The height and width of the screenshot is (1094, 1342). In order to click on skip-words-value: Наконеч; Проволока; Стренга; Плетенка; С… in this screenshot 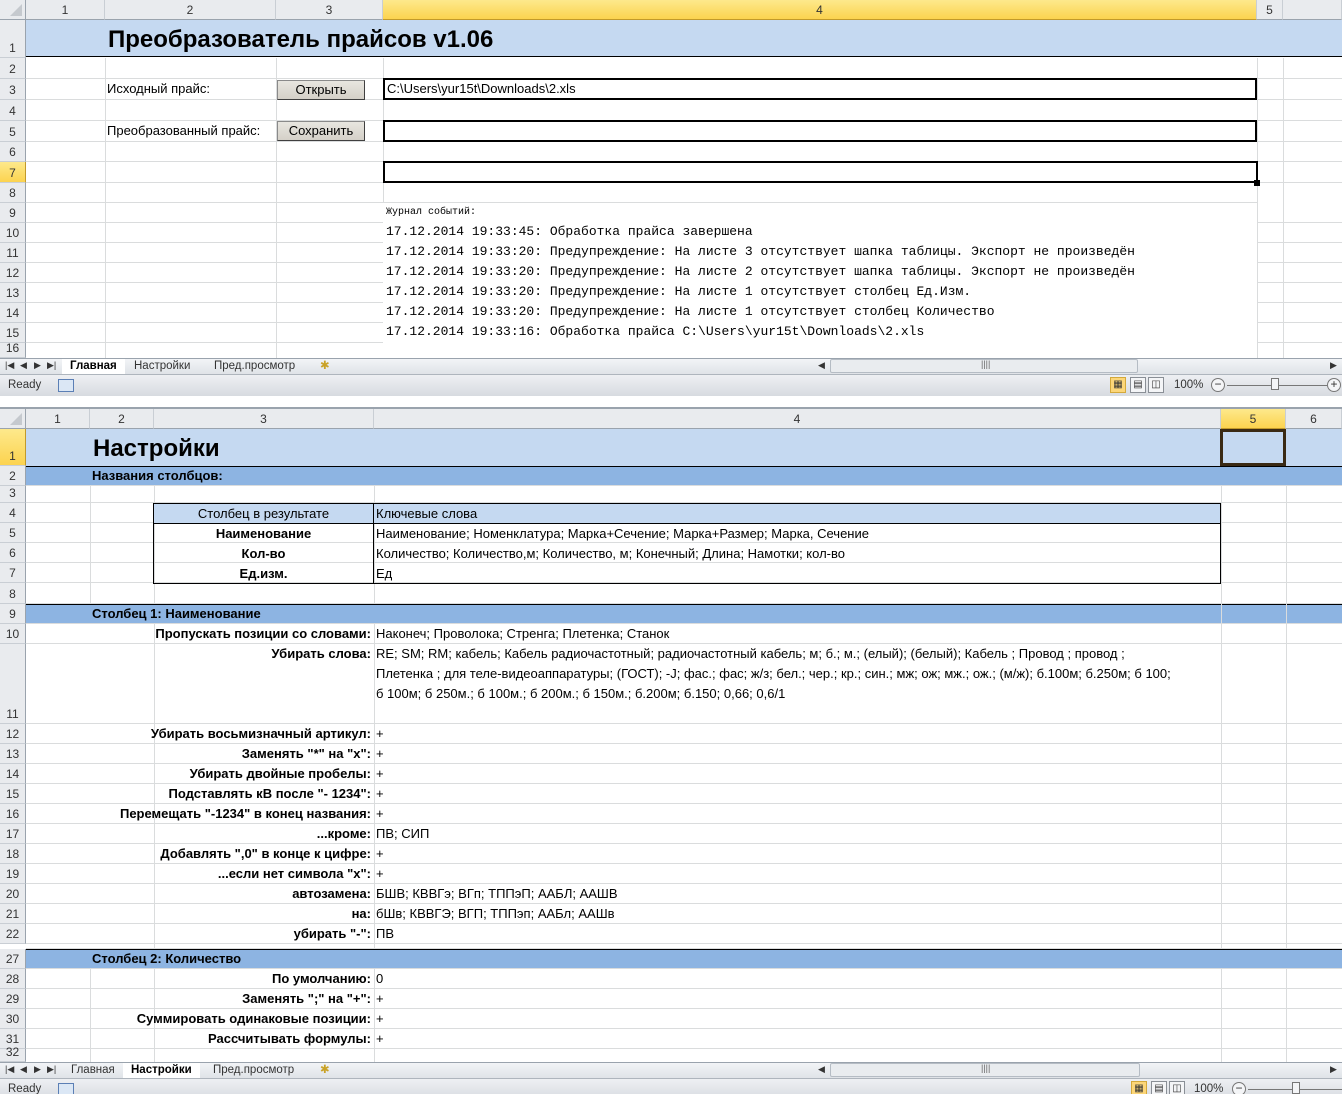, I will do `click(522, 634)`.